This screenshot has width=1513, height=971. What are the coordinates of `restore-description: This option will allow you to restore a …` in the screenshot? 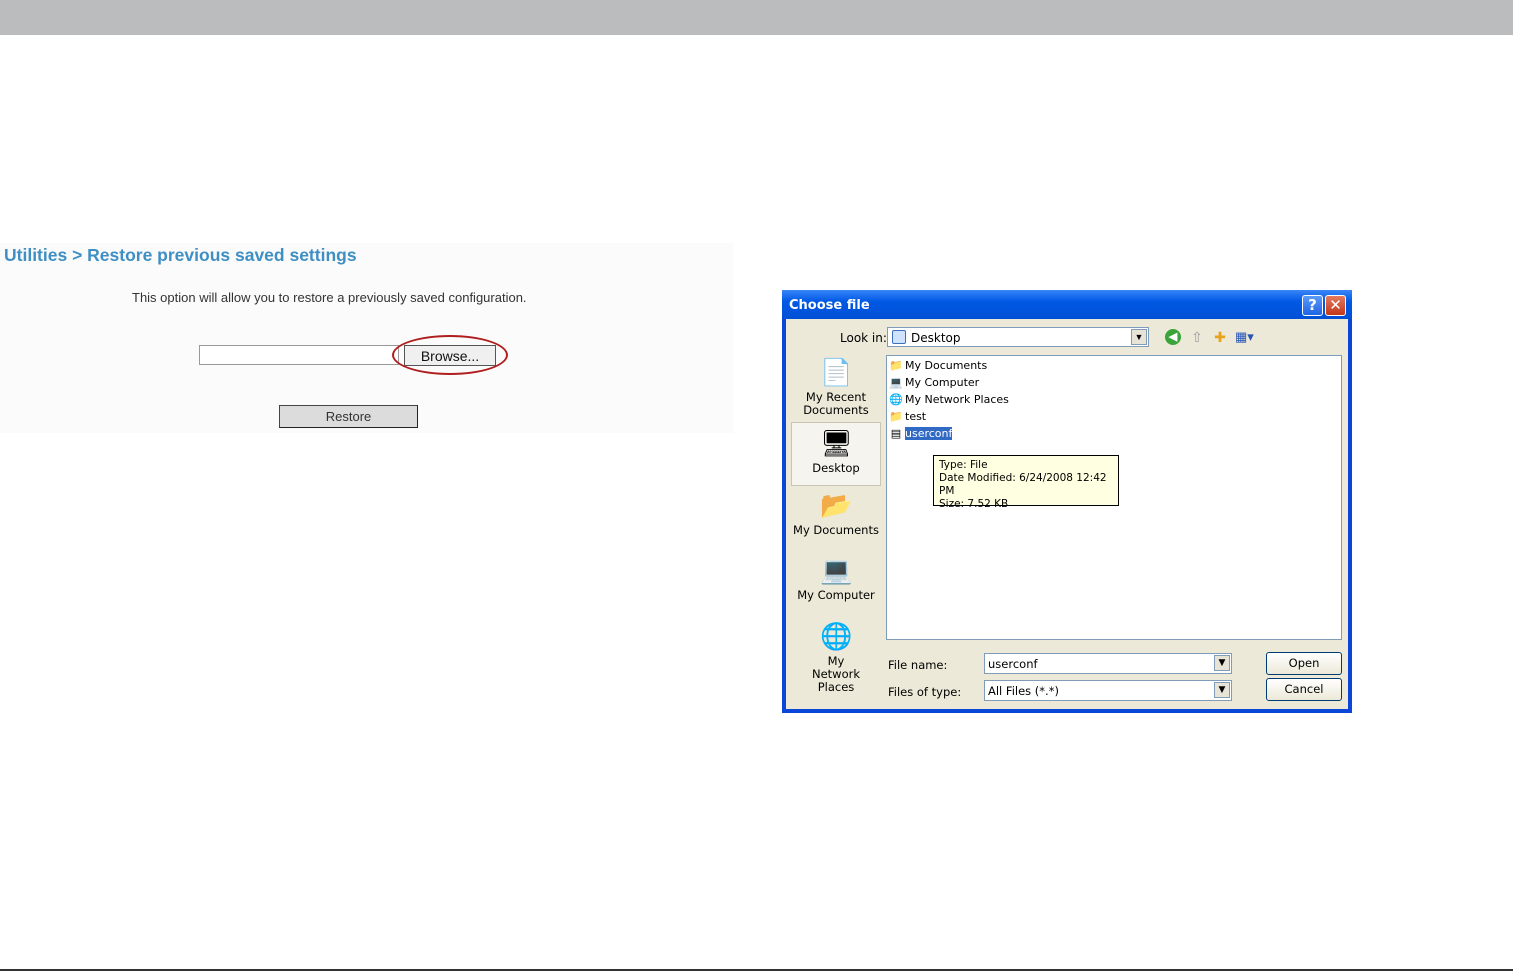 It's located at (329, 297).